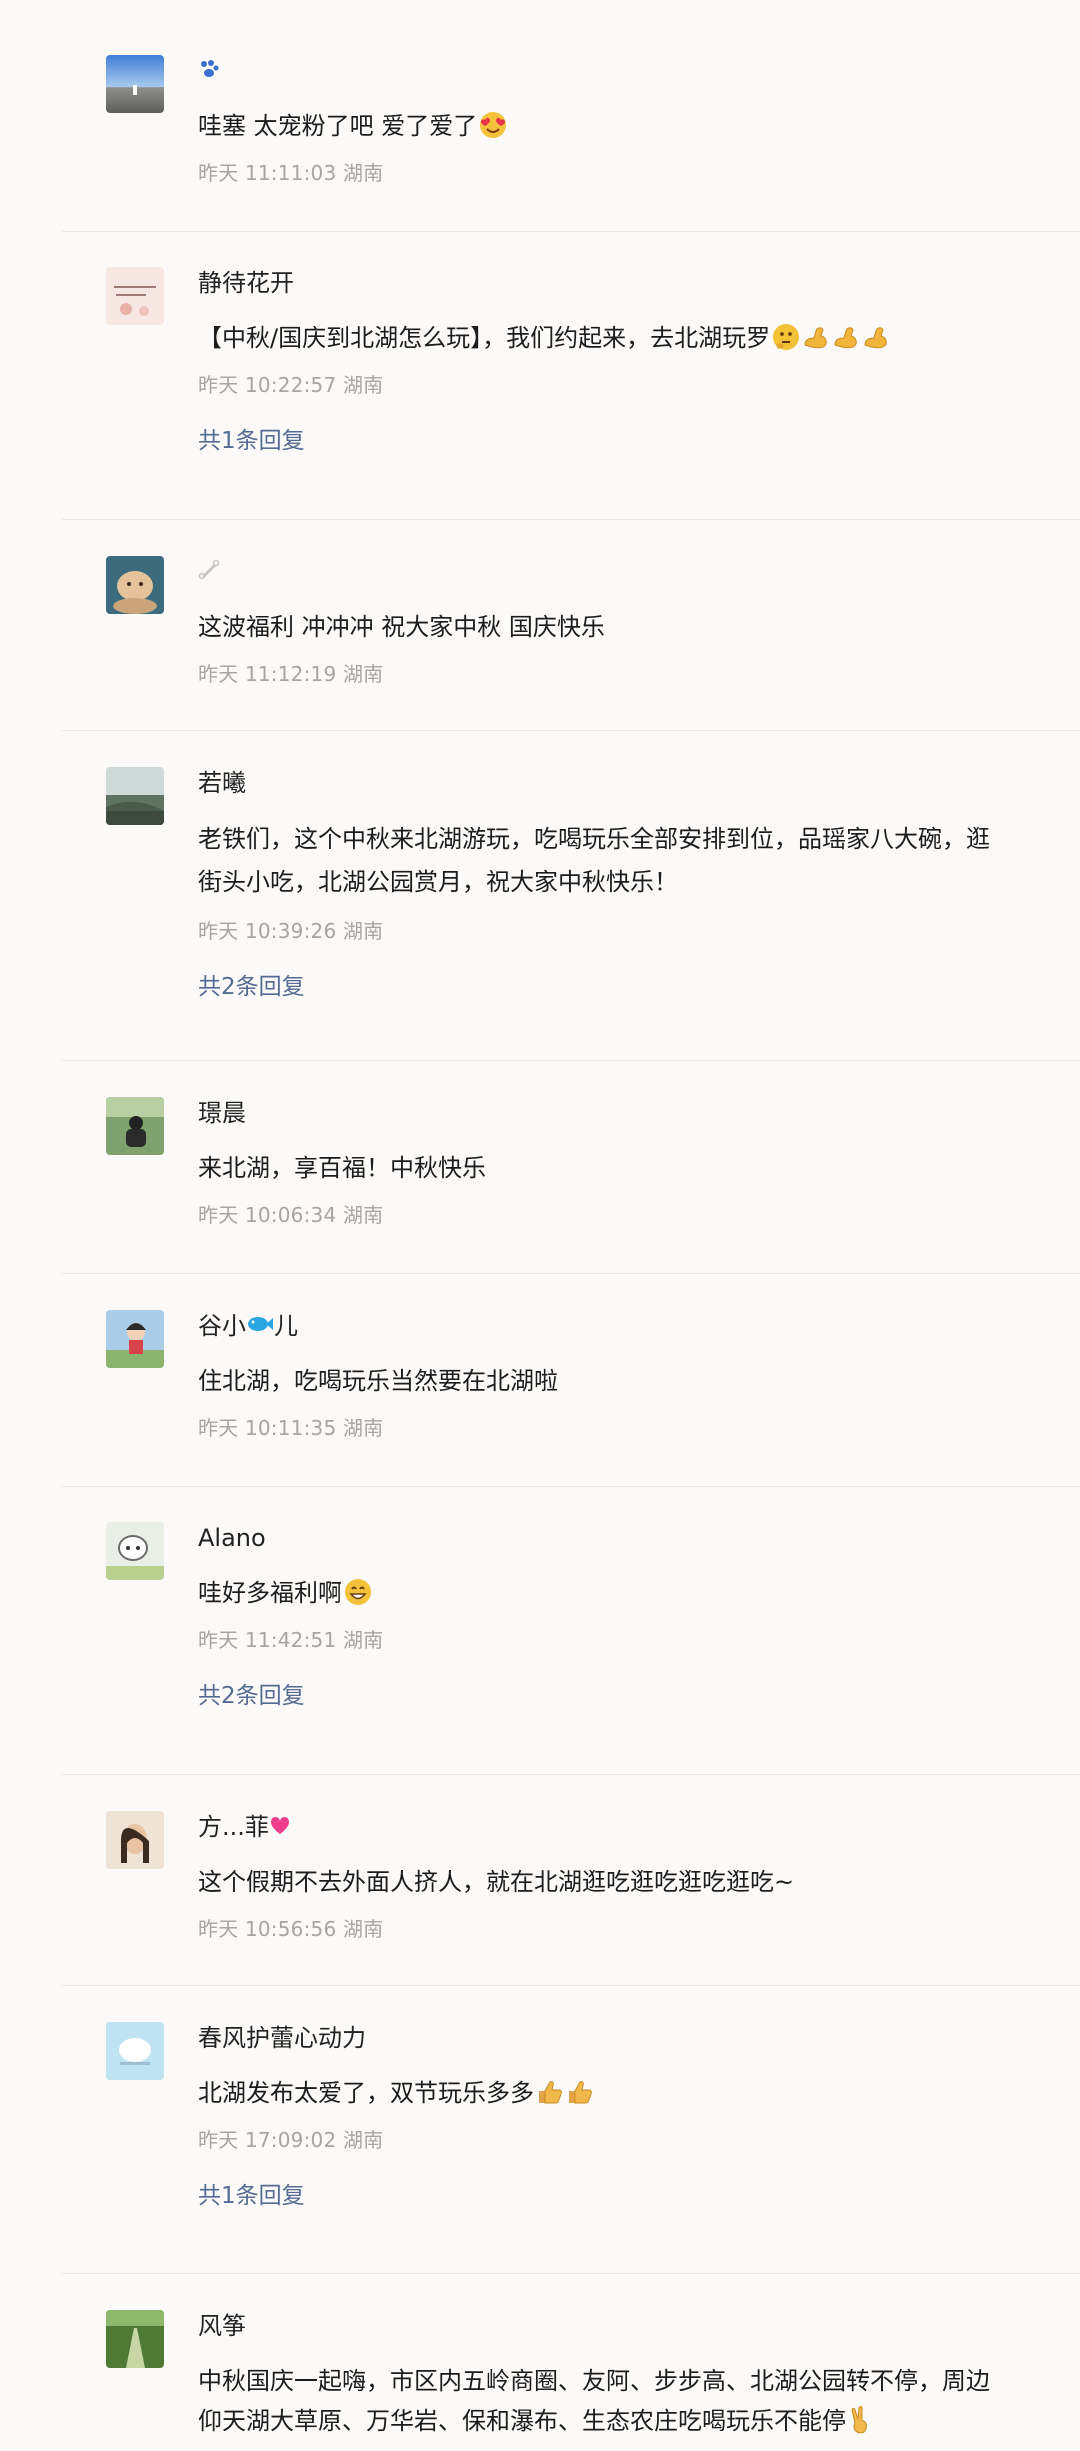 This screenshot has width=1080, height=2451. Describe the element at coordinates (599, 2326) in the screenshot. I see `commenter-name: 风筝` at that location.